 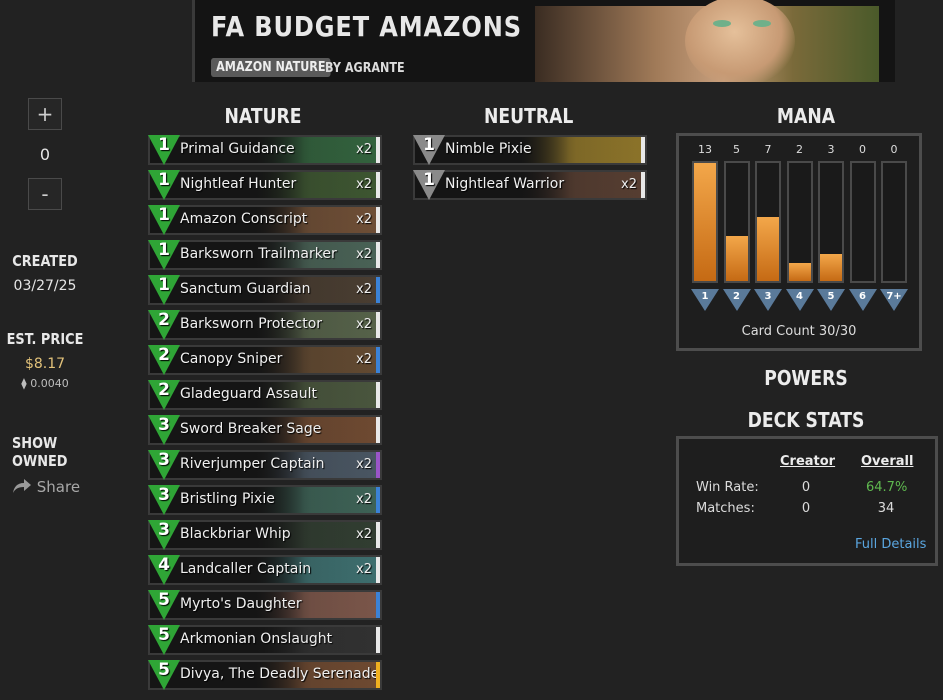 What do you see at coordinates (231, 359) in the screenshot?
I see `card-name: Canopy Sniper` at bounding box center [231, 359].